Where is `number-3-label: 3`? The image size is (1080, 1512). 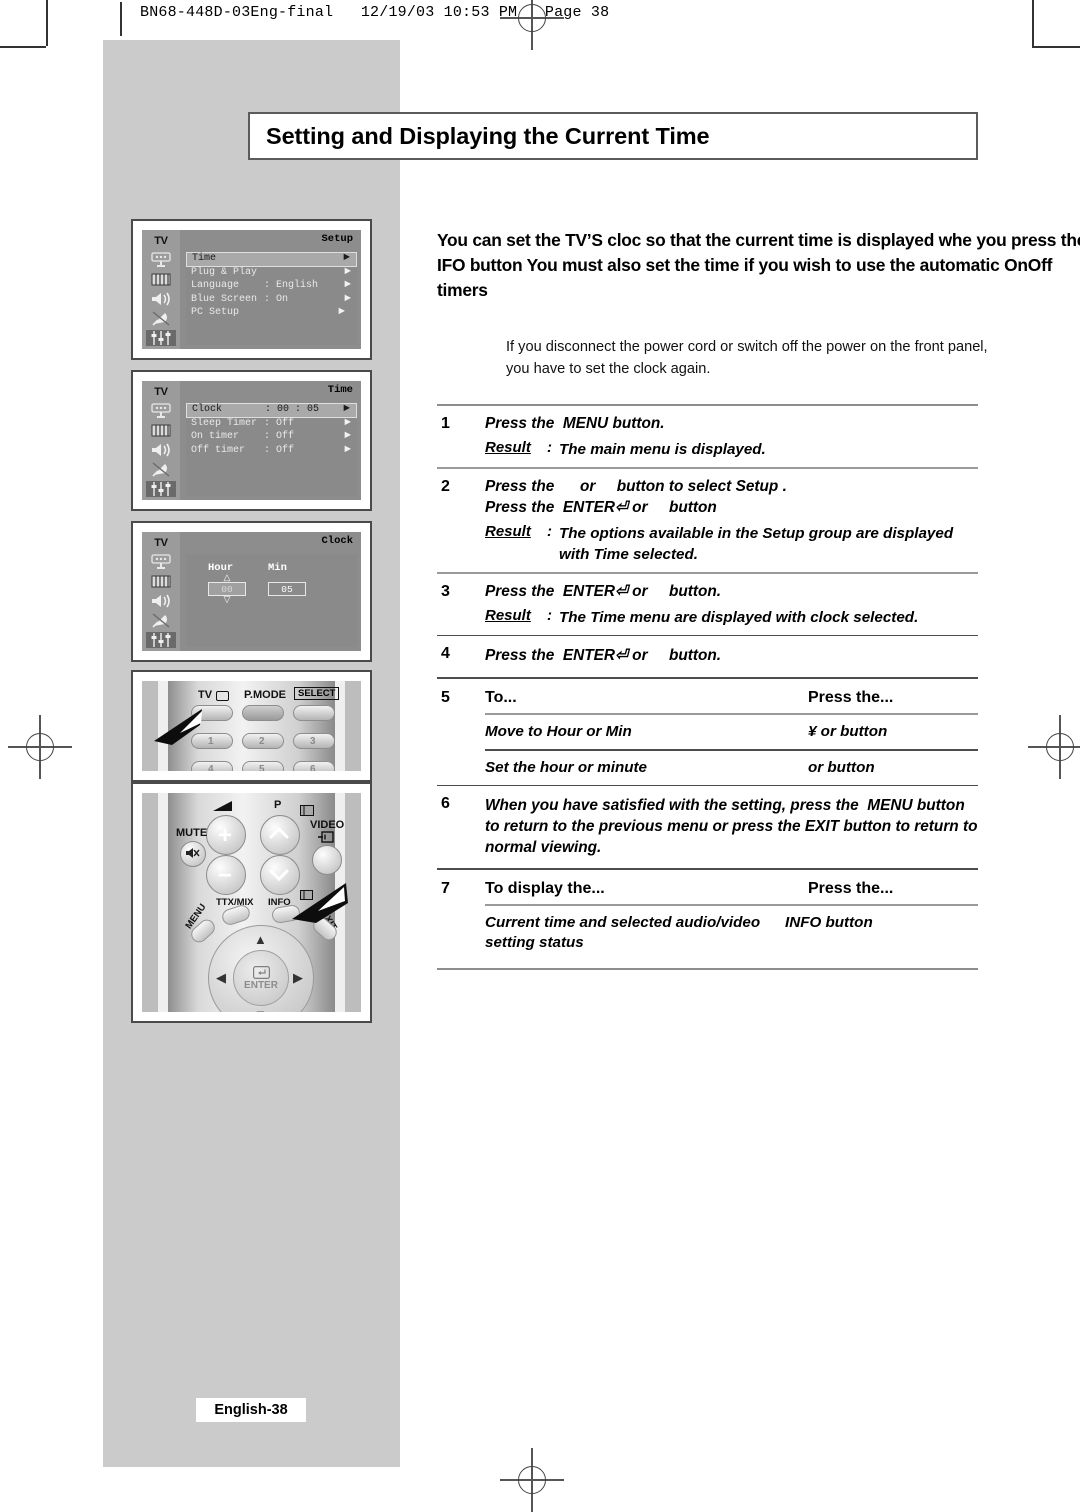 number-3-label: 3 is located at coordinates (313, 741).